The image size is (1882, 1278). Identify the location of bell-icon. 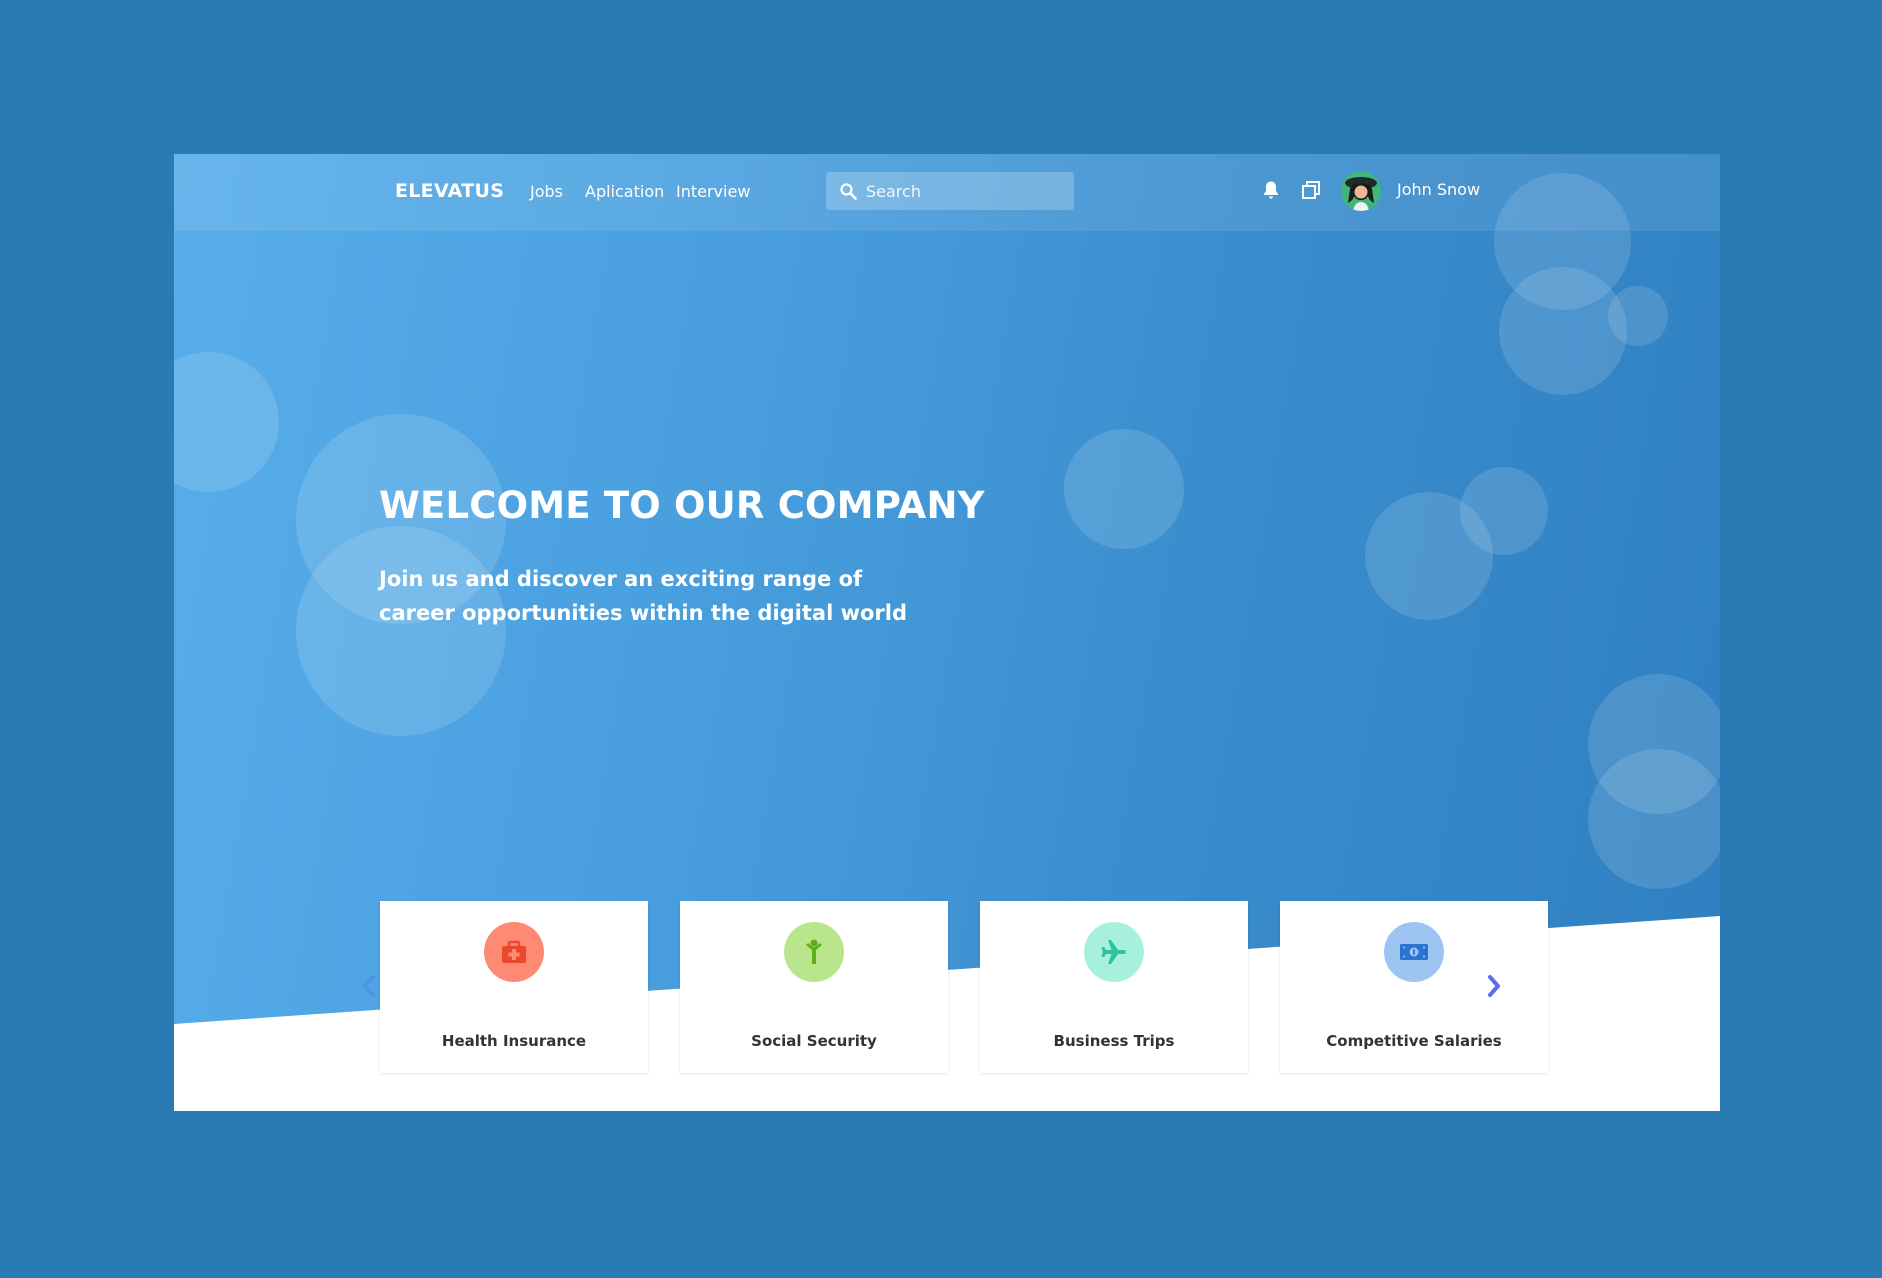
(1271, 192).